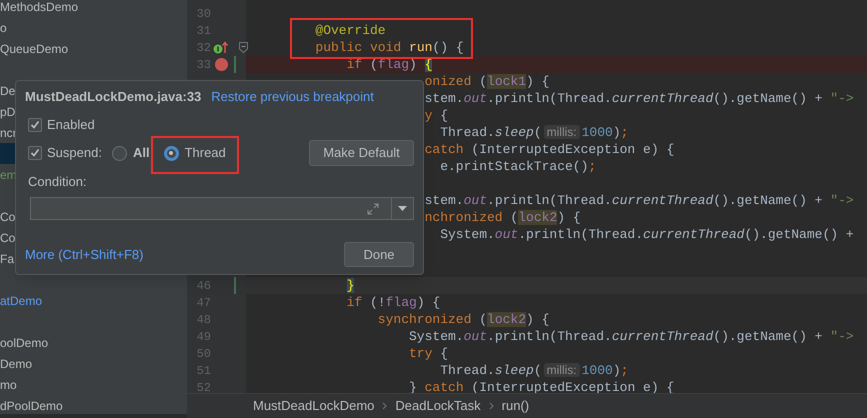  I want to click on code-line: try {, so click(428, 353).